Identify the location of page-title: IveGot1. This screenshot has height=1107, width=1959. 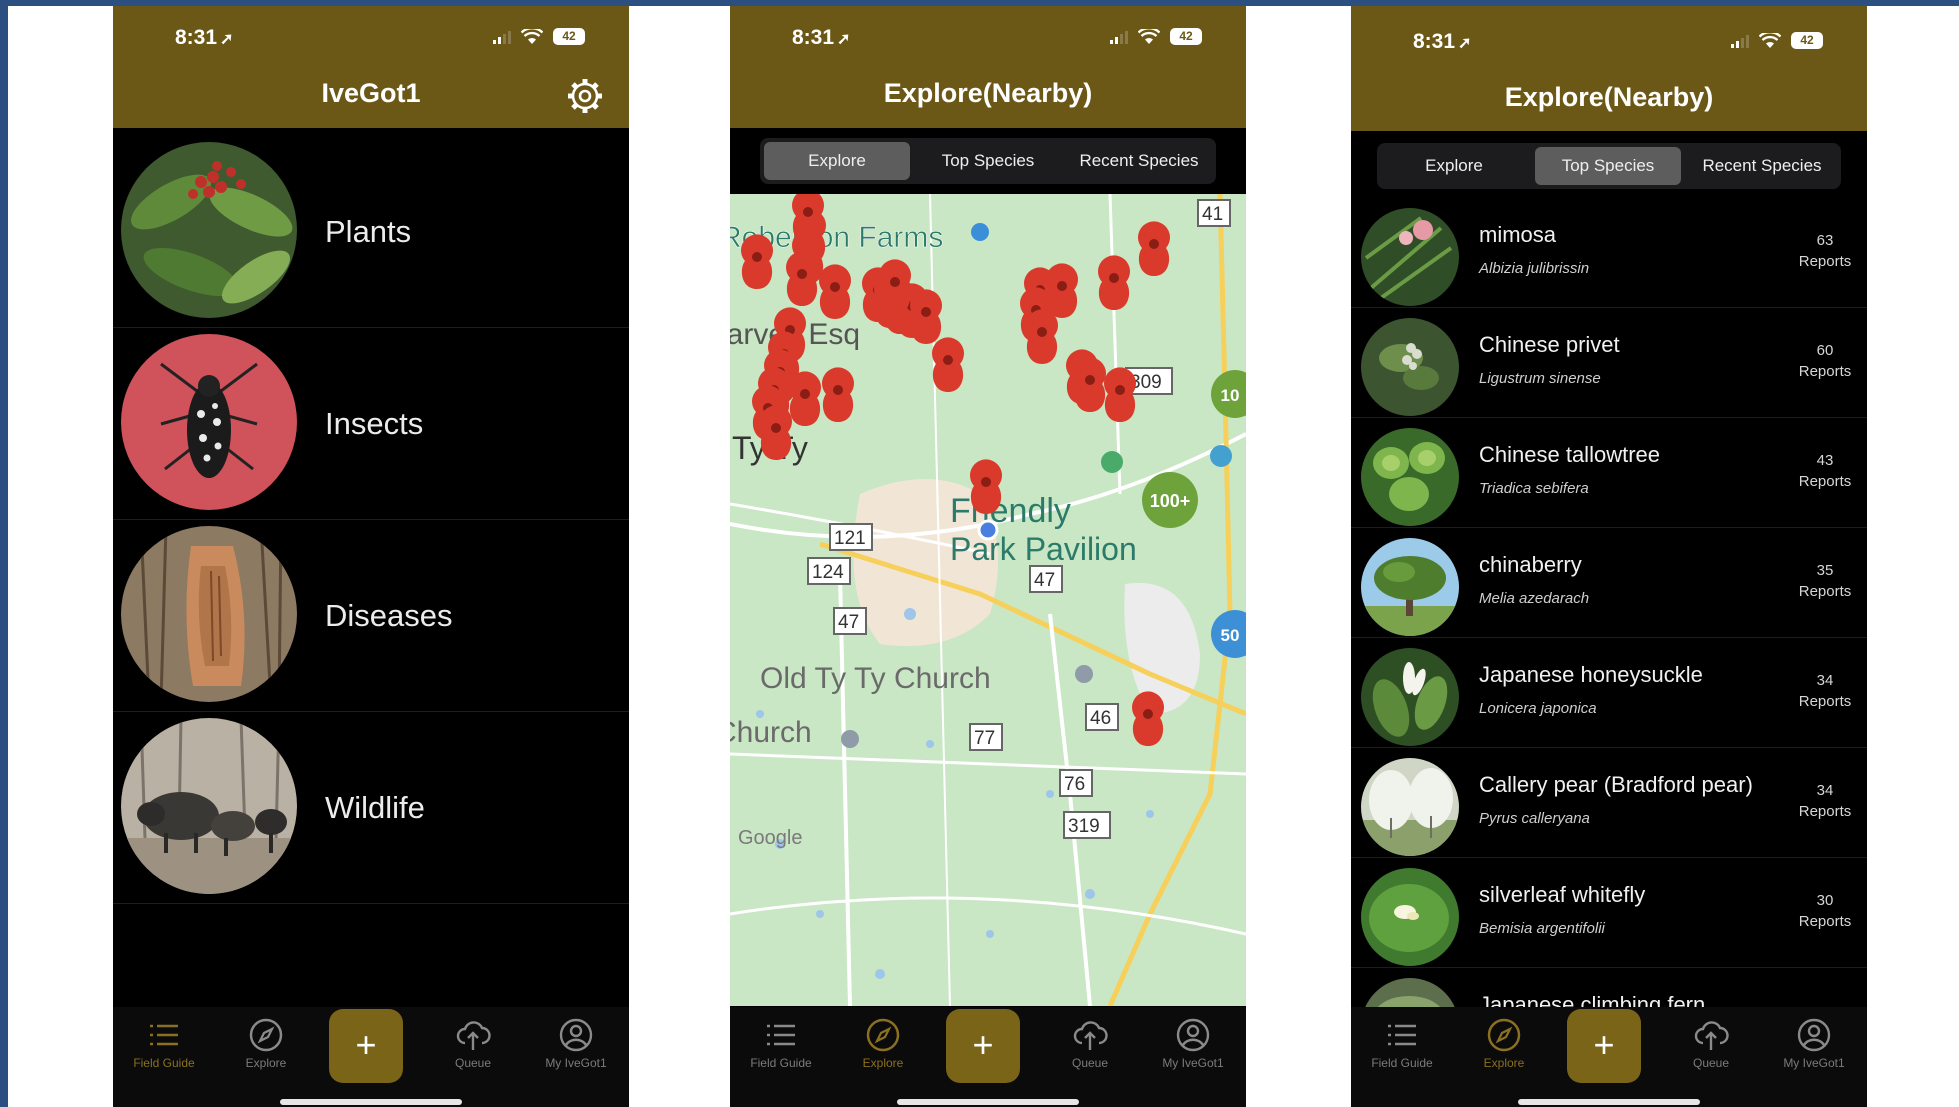
(371, 93).